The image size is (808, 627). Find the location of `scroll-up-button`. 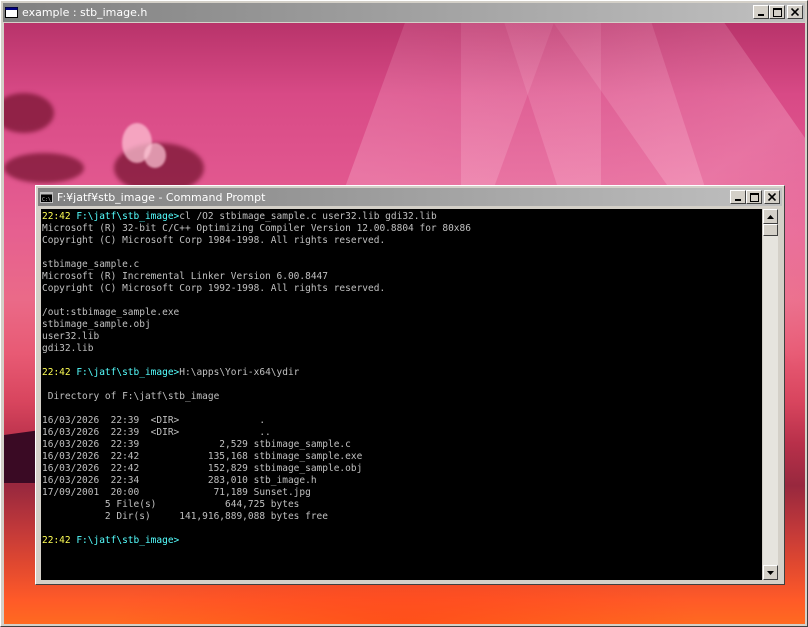

scroll-up-button is located at coordinates (770, 216).